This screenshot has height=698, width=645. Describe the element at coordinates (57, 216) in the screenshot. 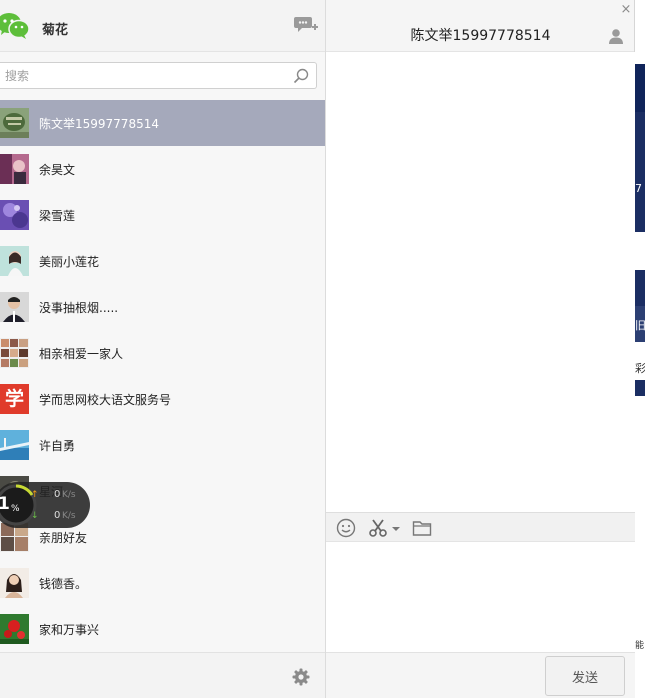

I see `contact-name: 梁雪莲` at that location.